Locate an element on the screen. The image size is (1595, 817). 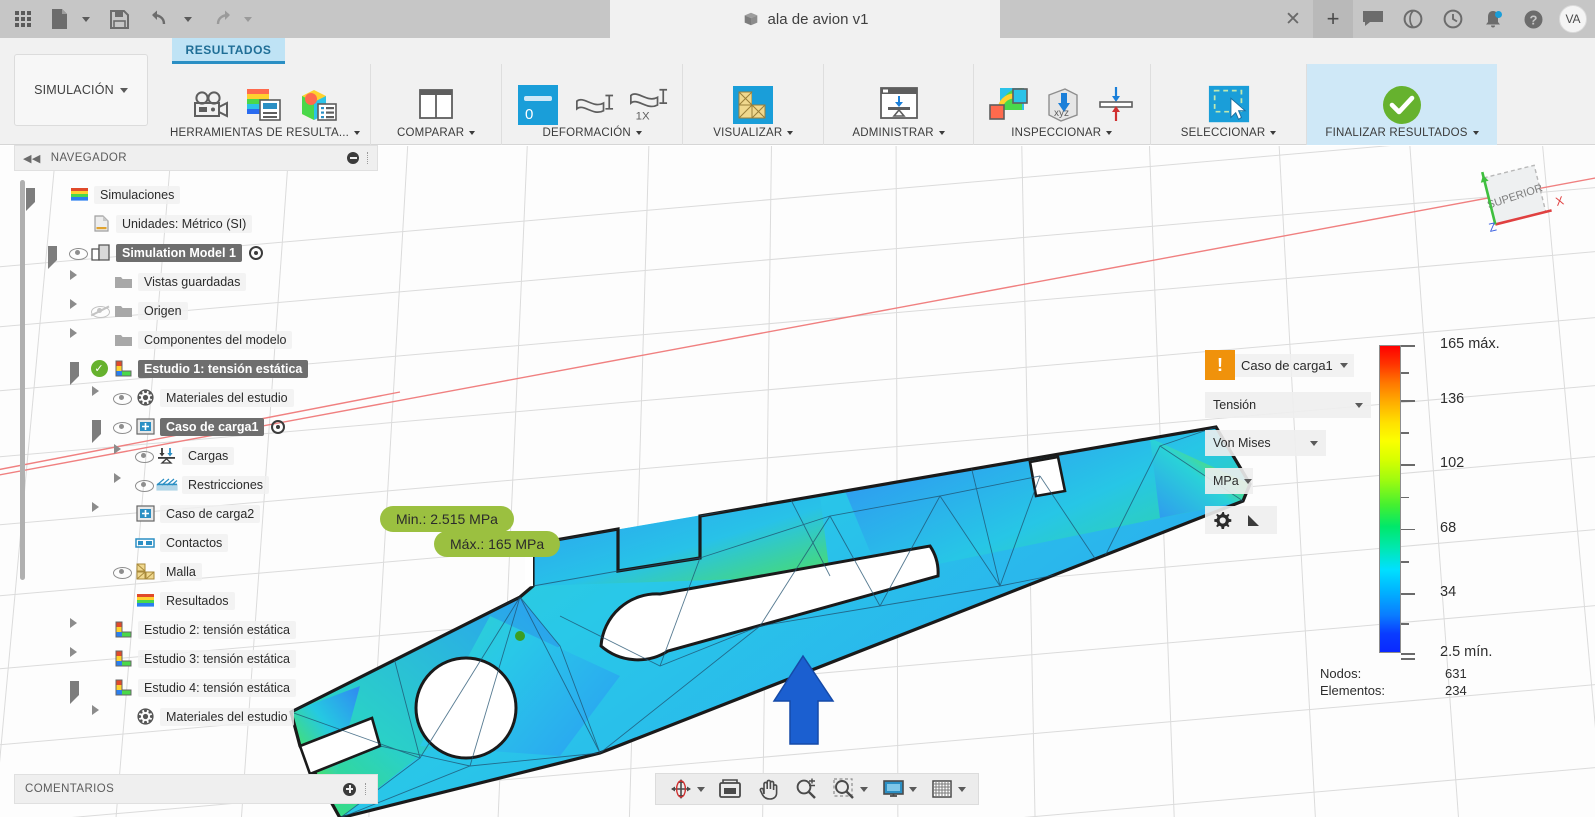
tree-item-estudio-1-tensión-estática: ✓ Estudio 1: tensión estática is located at coordinates (200, 369).